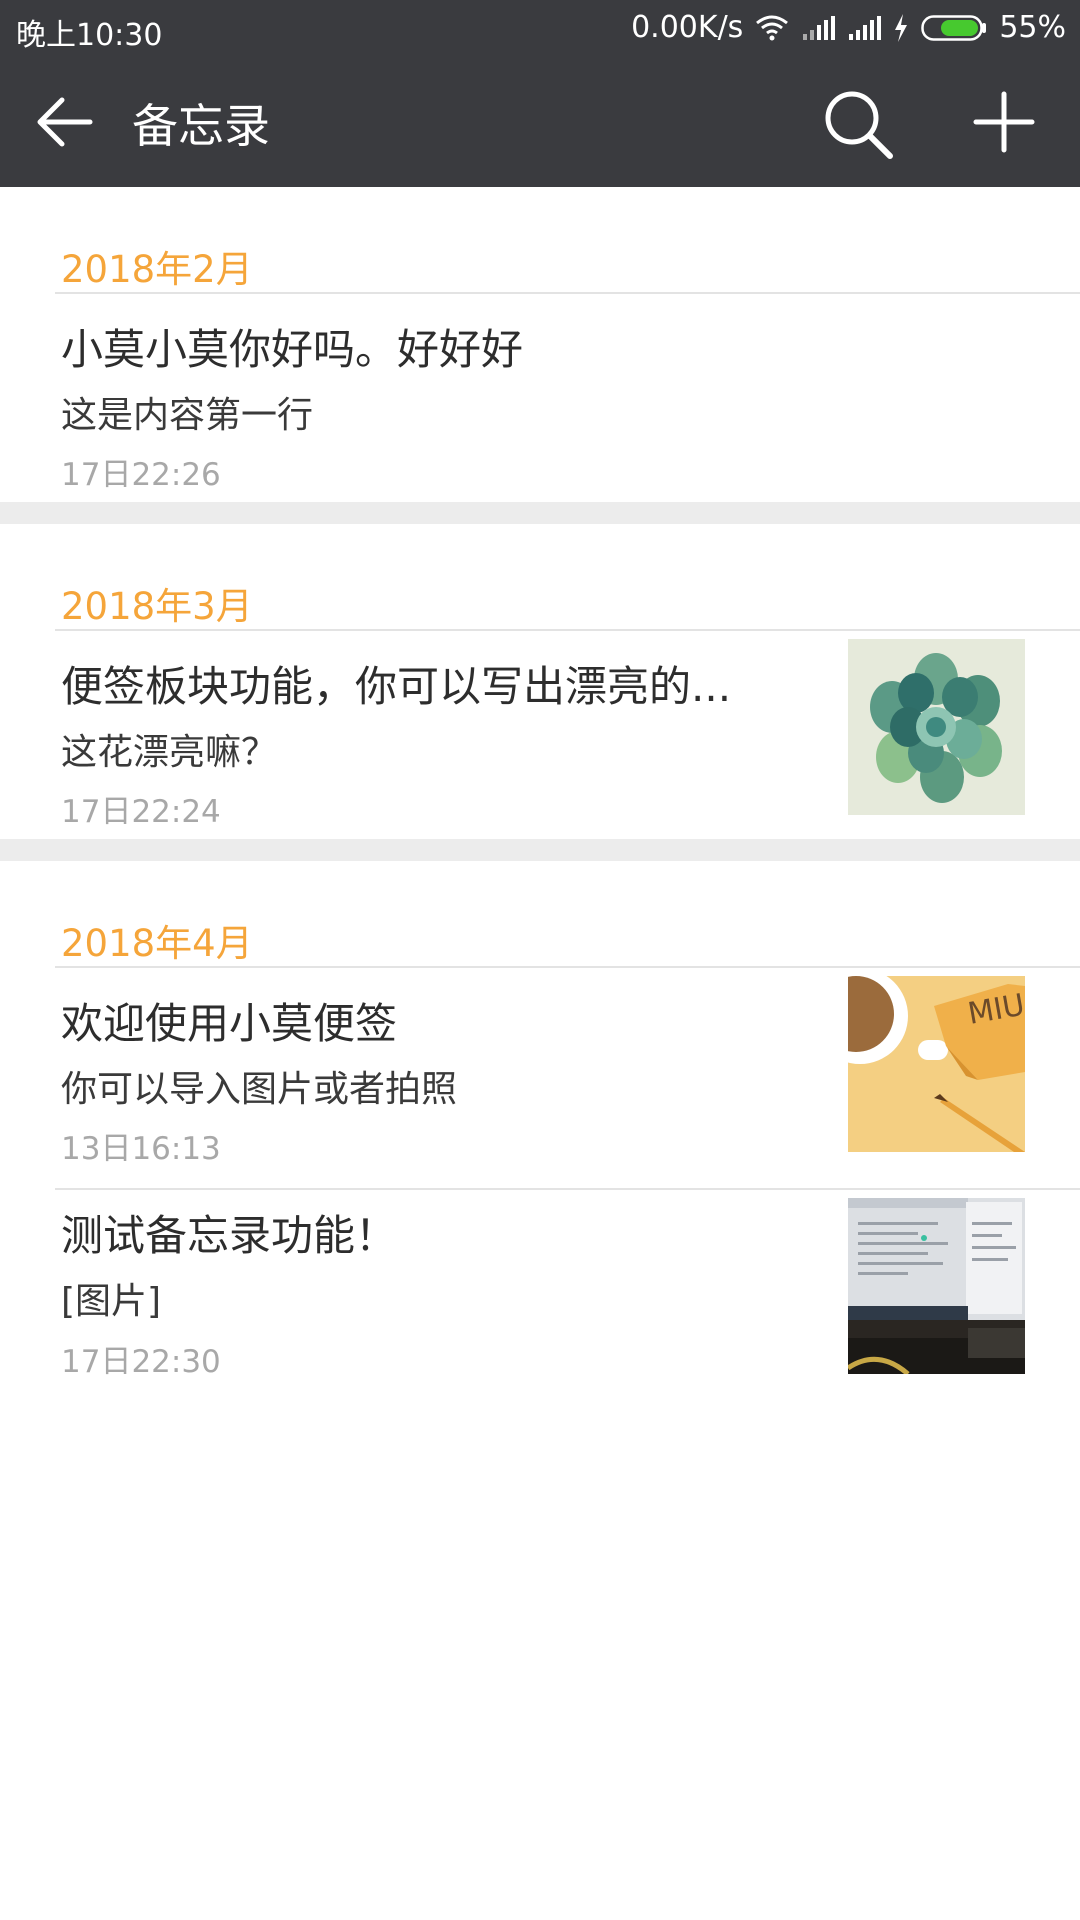 The width and height of the screenshot is (1080, 1920). Describe the element at coordinates (540, 122) in the screenshot. I see `app-bar: 备忘录` at that location.